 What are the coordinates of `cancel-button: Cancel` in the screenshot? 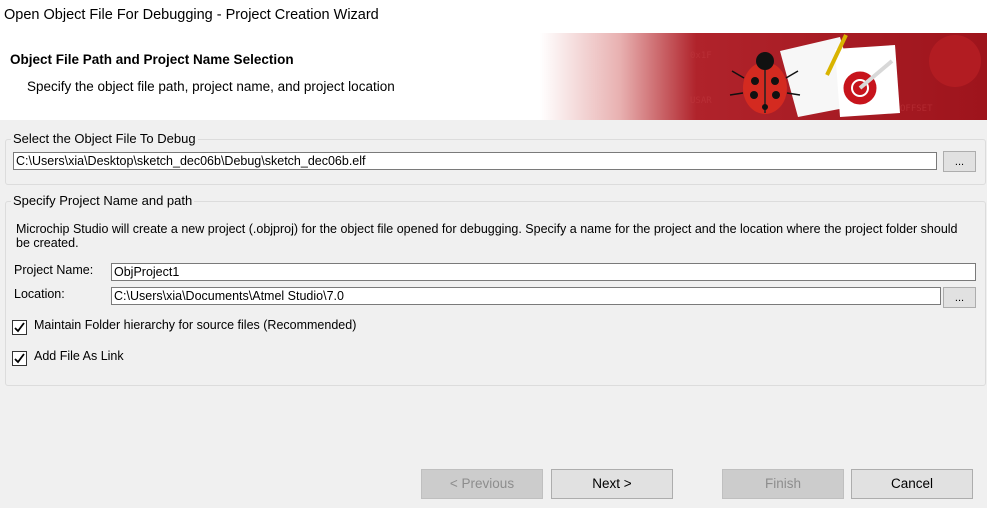 It's located at (912, 484).